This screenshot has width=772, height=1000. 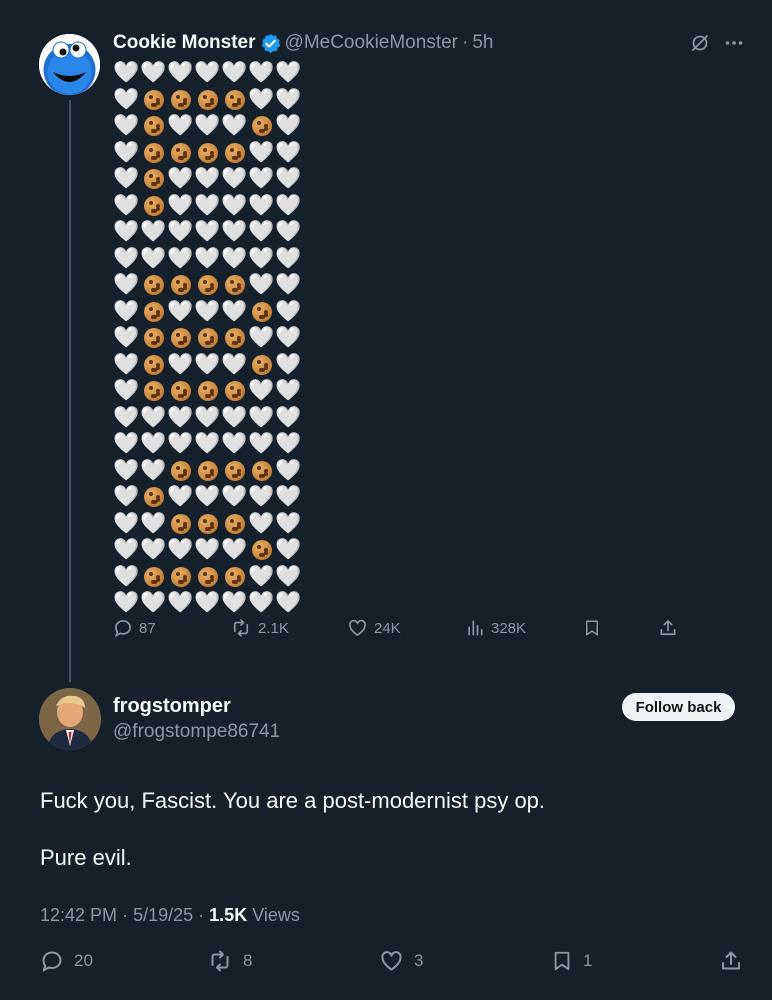 What do you see at coordinates (371, 43) in the screenshot?
I see `author-handle: @MeCookieMonster` at bounding box center [371, 43].